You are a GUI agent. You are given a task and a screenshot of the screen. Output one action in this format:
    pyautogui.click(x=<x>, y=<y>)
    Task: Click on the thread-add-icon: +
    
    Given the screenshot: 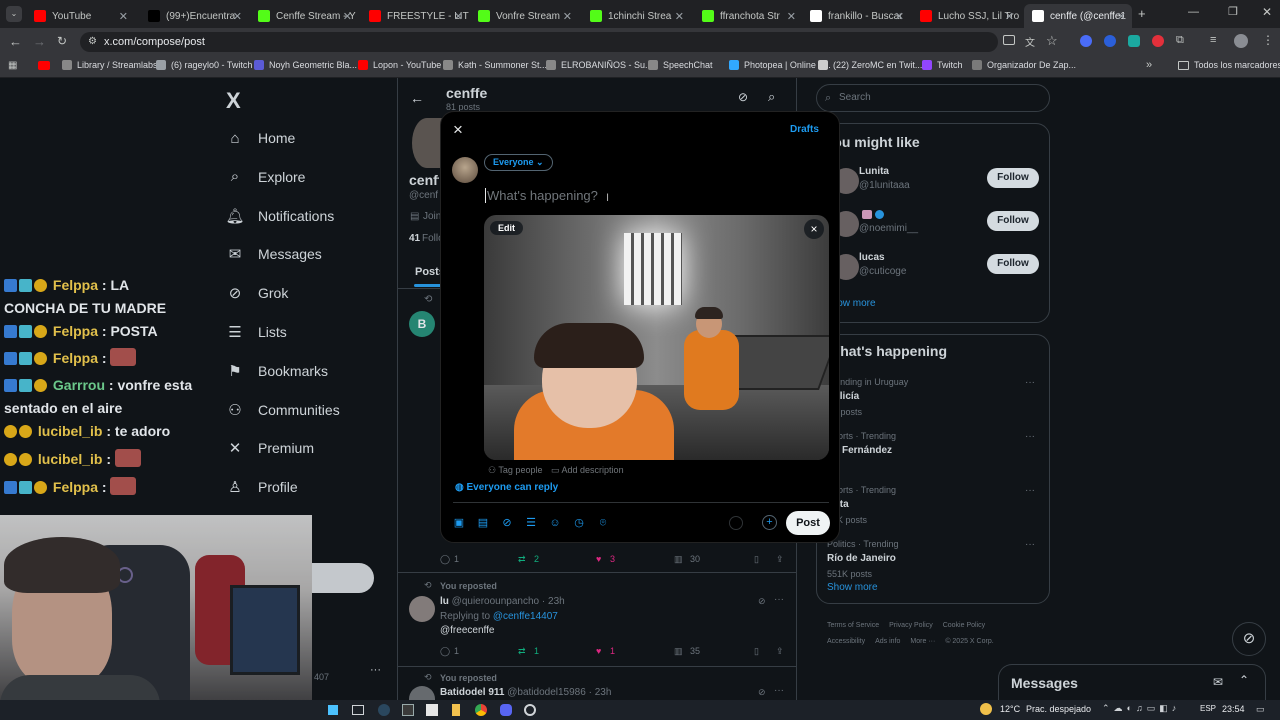 What is the action you would take?
    pyautogui.click(x=769, y=522)
    